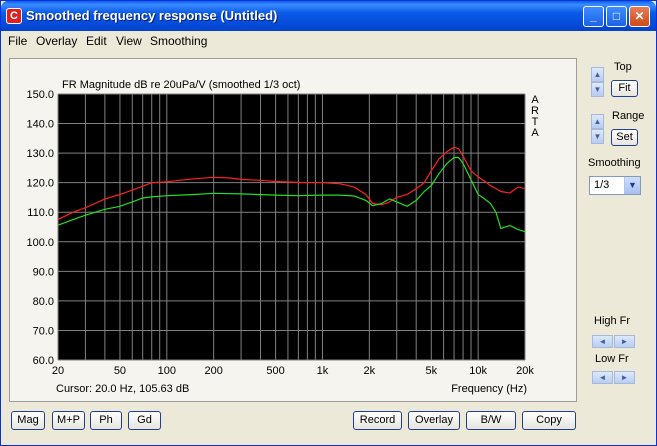  I want to click on group-delay-button: Gd, so click(144, 420).